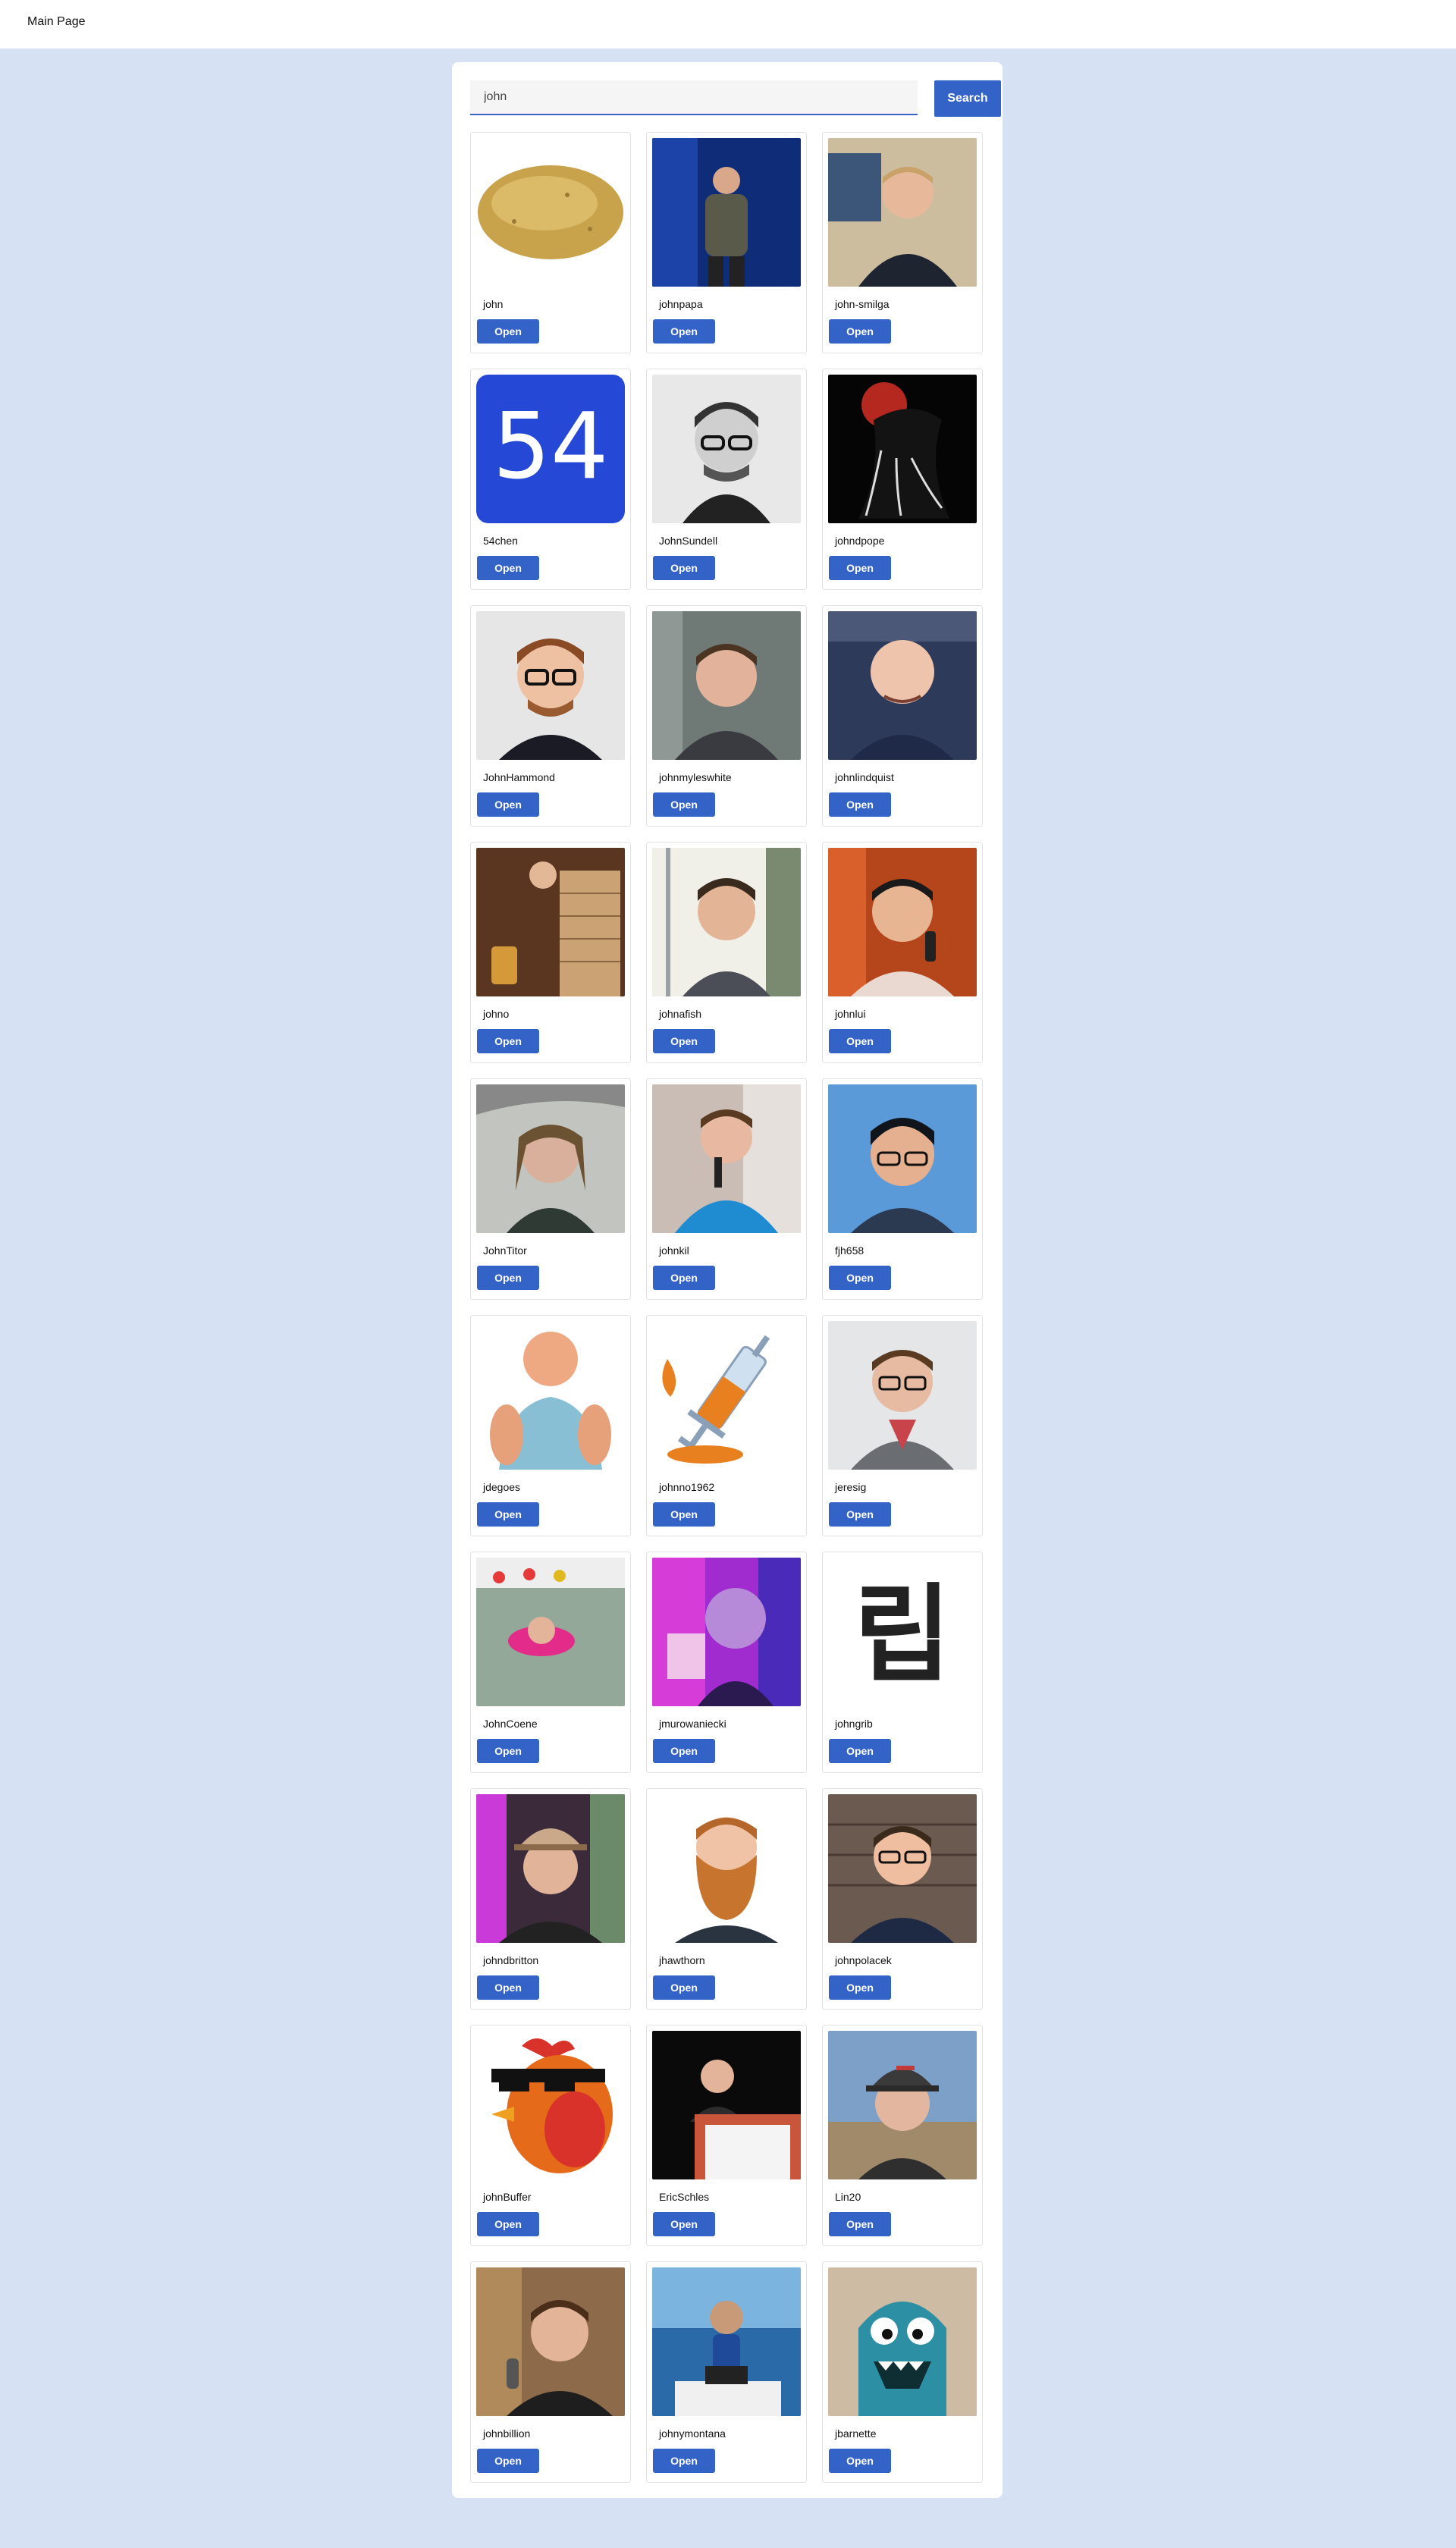 This screenshot has height=2548, width=1456. I want to click on user-card: john-smilga Open, so click(902, 242).